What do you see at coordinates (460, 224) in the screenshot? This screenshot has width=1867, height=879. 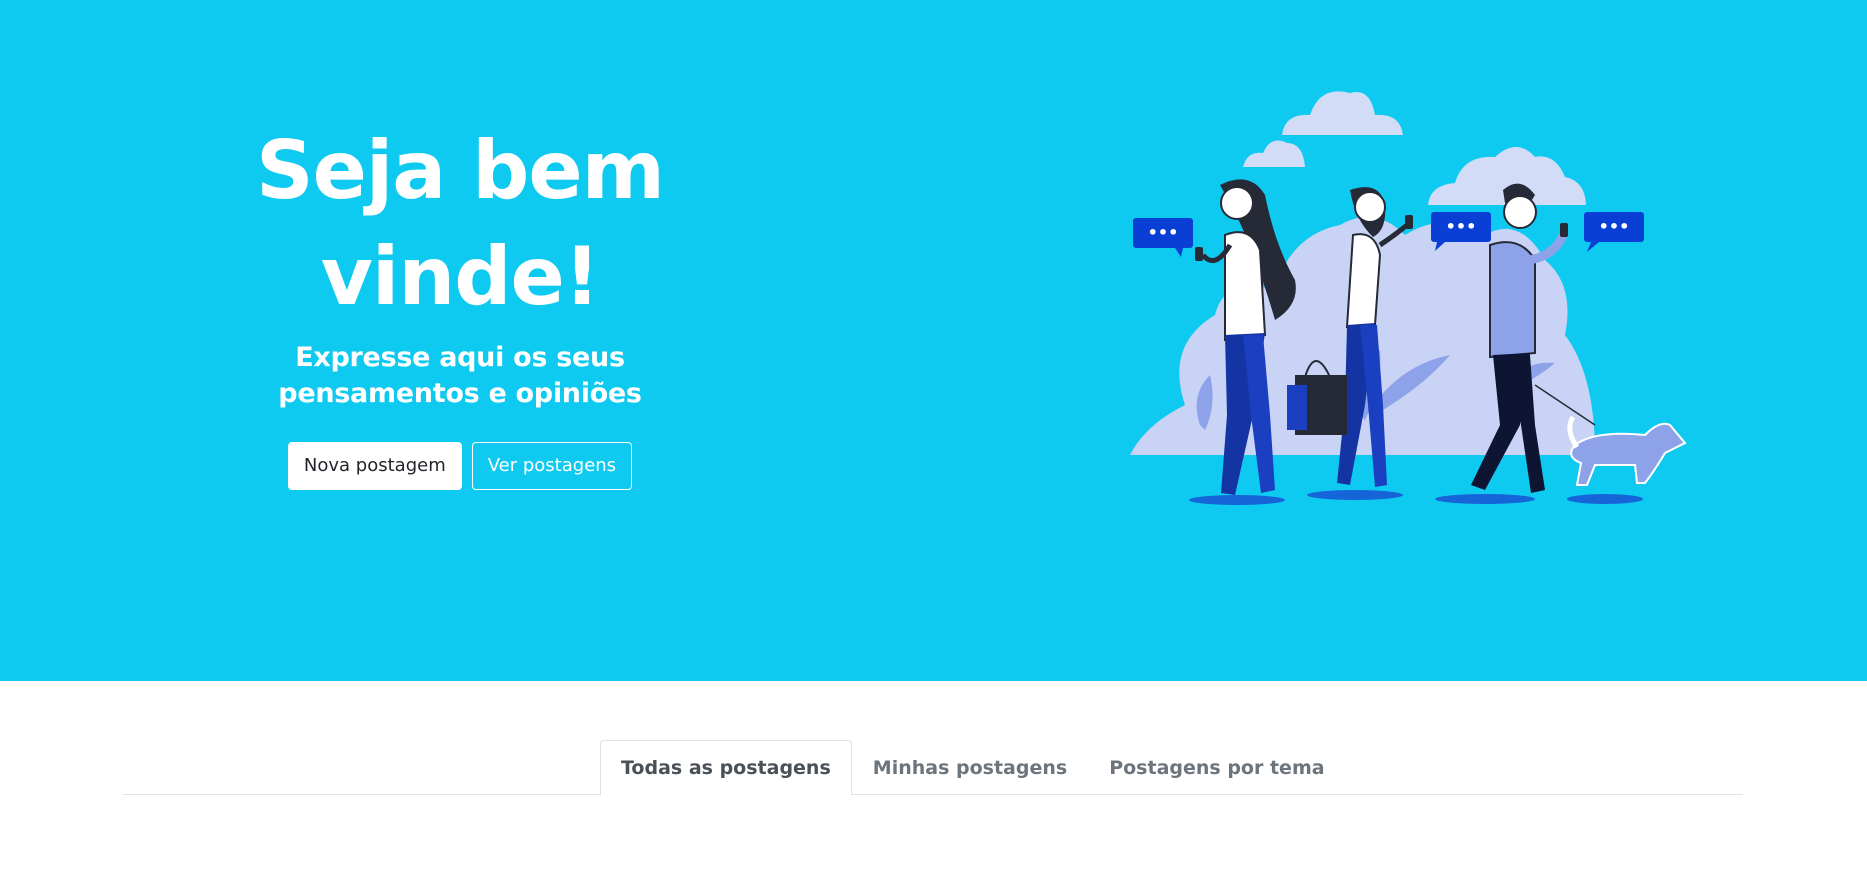 I see `hero-title: Seja bem vinde!` at bounding box center [460, 224].